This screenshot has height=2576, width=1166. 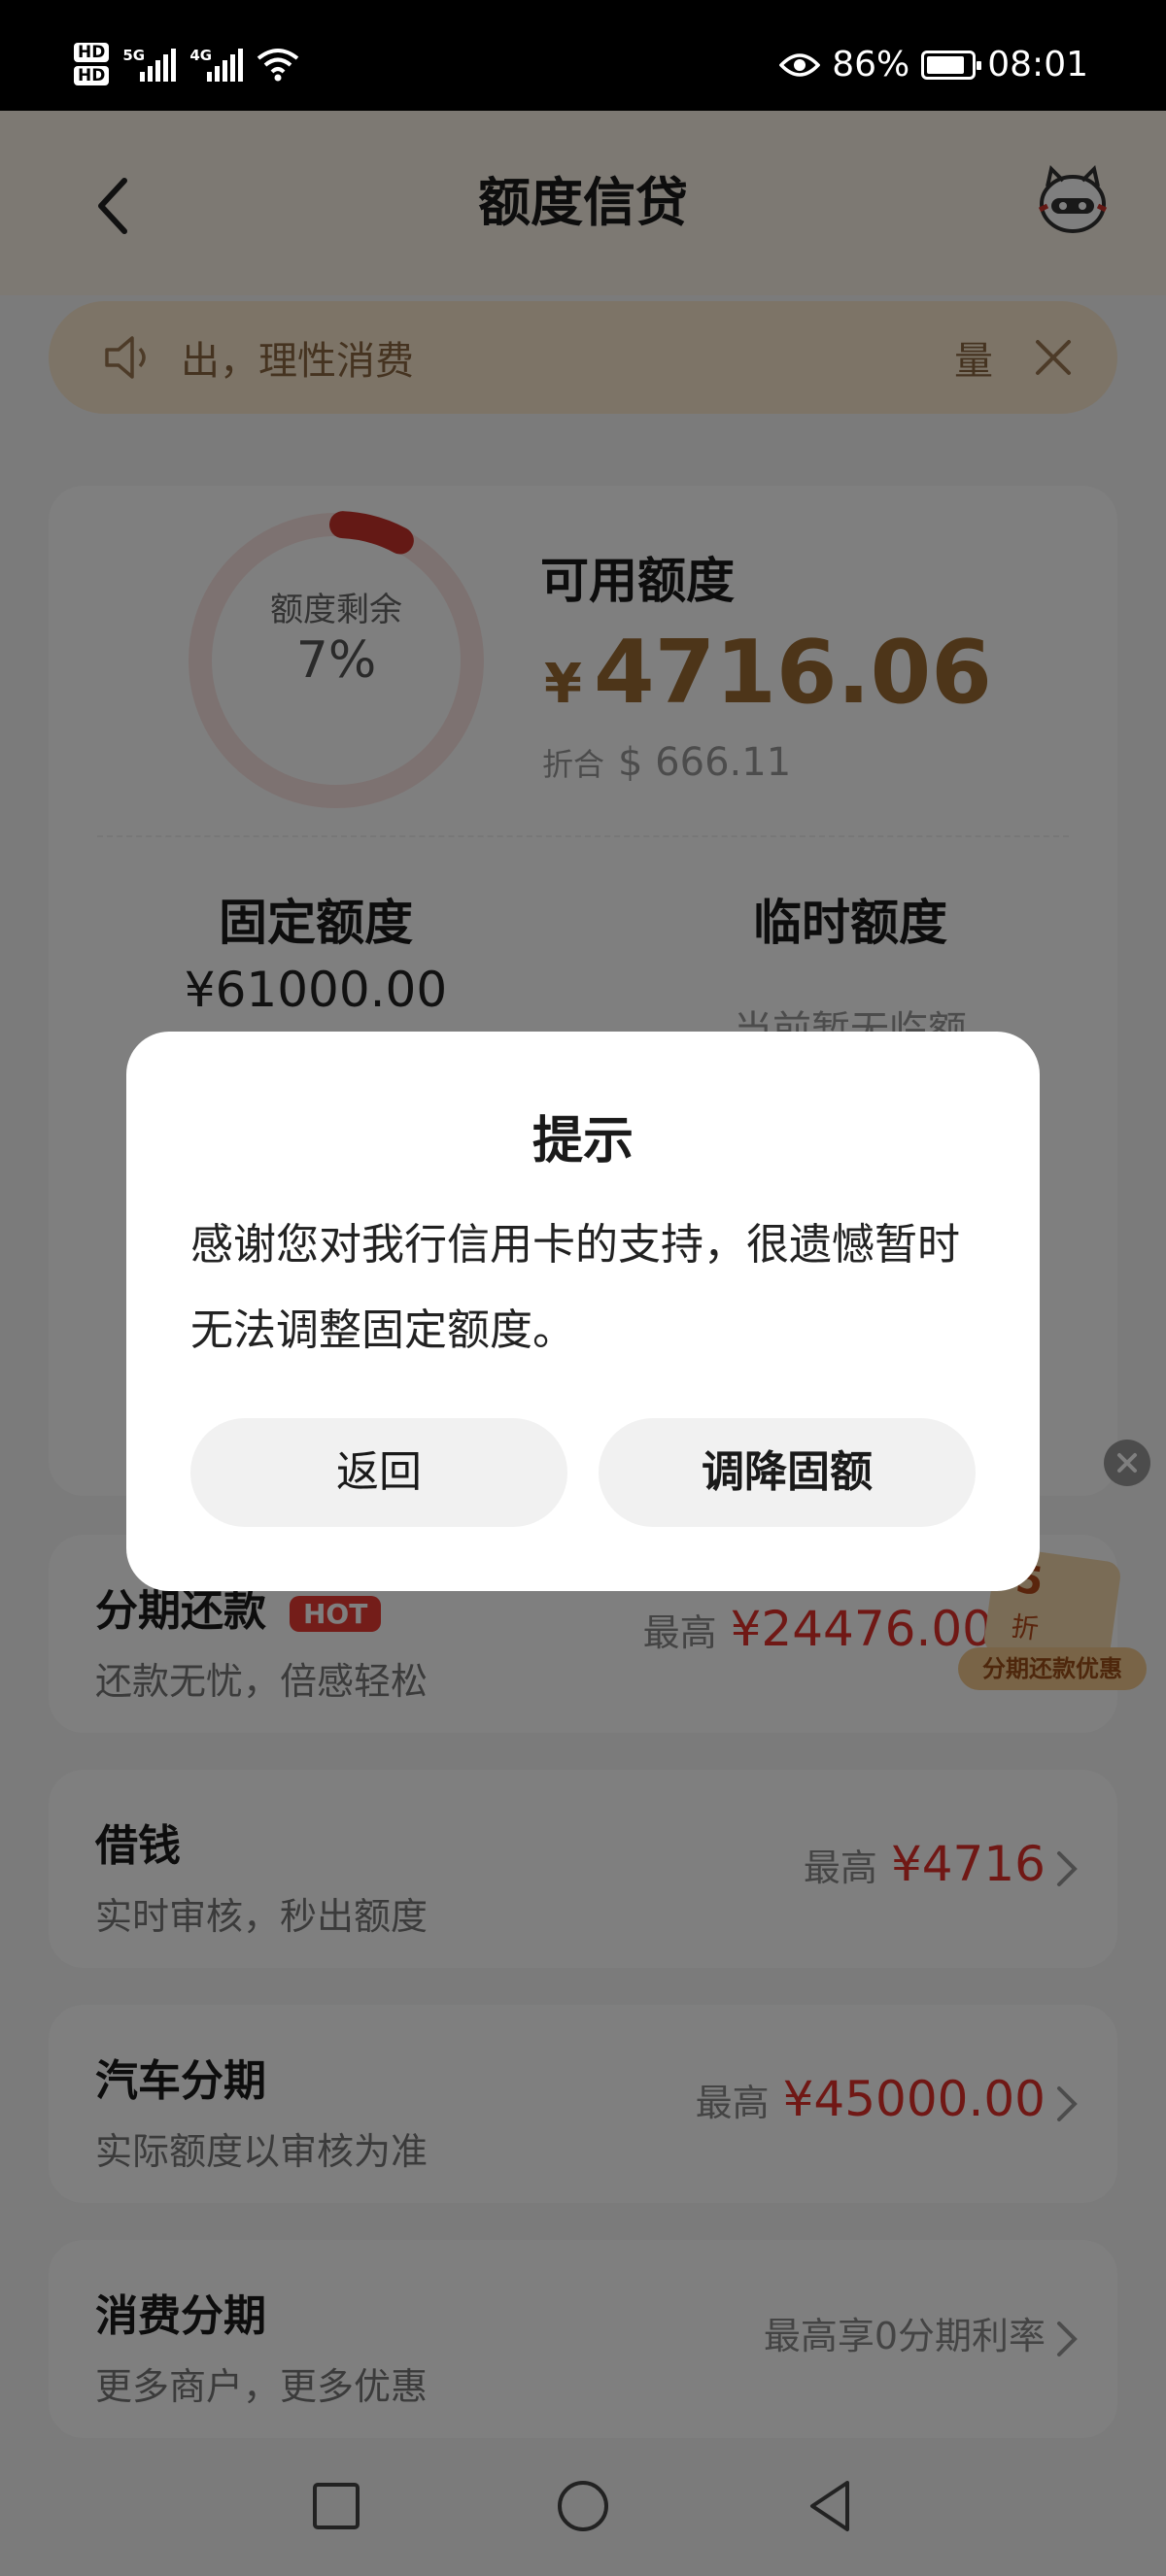 I want to click on dialog-message: 感谢您对我行信用卡的支持，很遗憾暂时无法调整固定额度。, so click(x=575, y=1287).